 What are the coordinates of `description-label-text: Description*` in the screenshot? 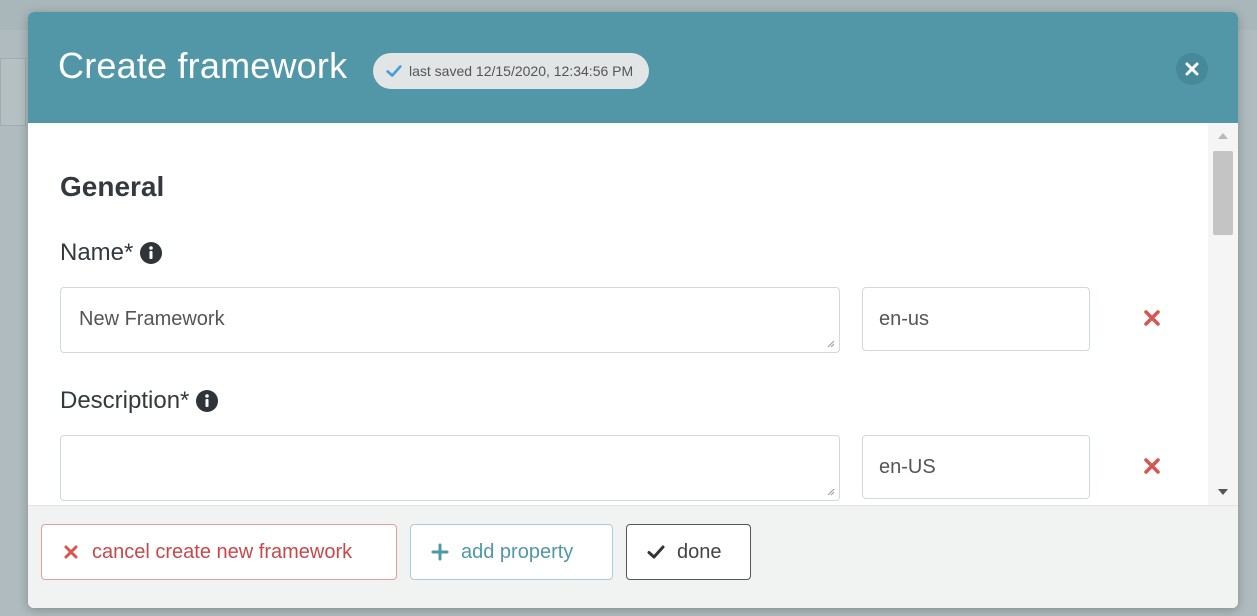 It's located at (125, 400).